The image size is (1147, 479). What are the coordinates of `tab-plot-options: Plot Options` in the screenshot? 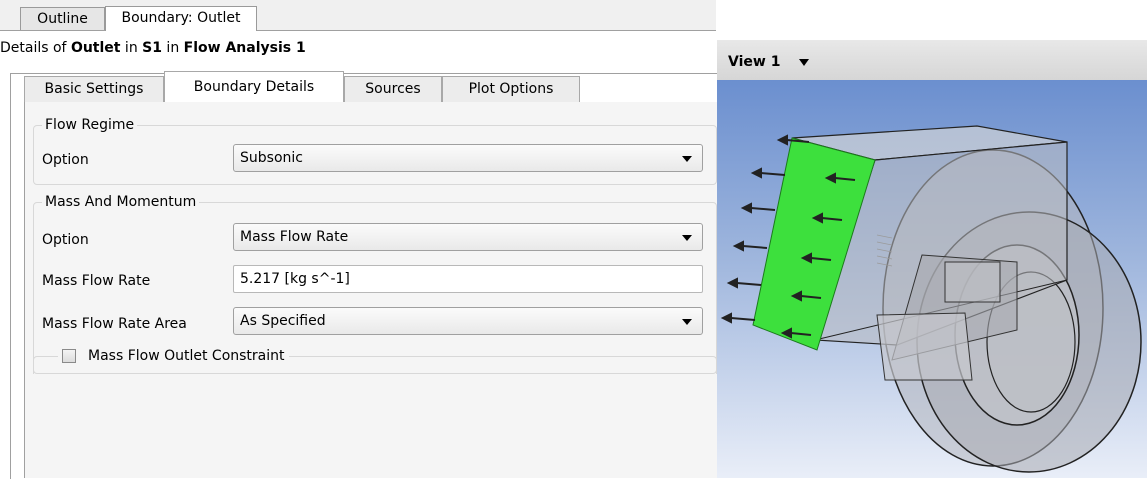 It's located at (511, 89).